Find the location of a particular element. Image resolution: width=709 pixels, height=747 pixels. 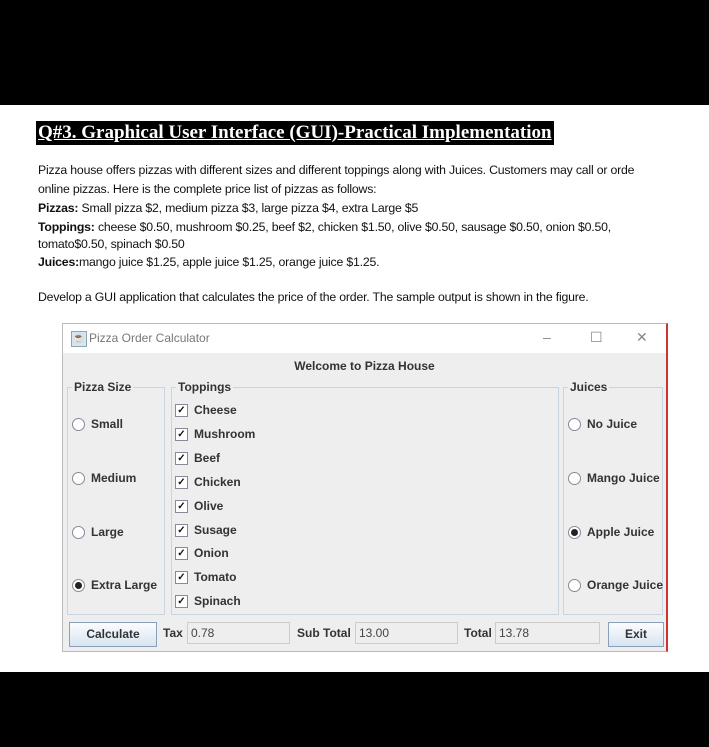

pizza-size-label: Pizza Size is located at coordinates (103, 387).